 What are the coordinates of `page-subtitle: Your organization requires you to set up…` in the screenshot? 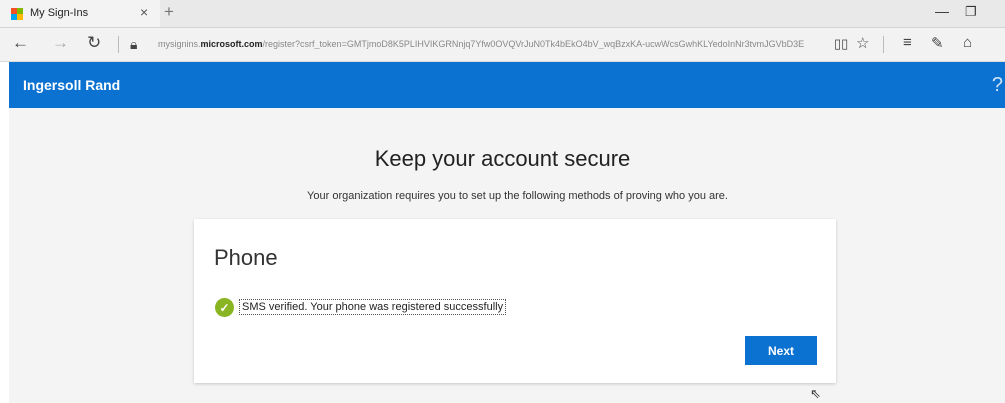 It's located at (517, 196).